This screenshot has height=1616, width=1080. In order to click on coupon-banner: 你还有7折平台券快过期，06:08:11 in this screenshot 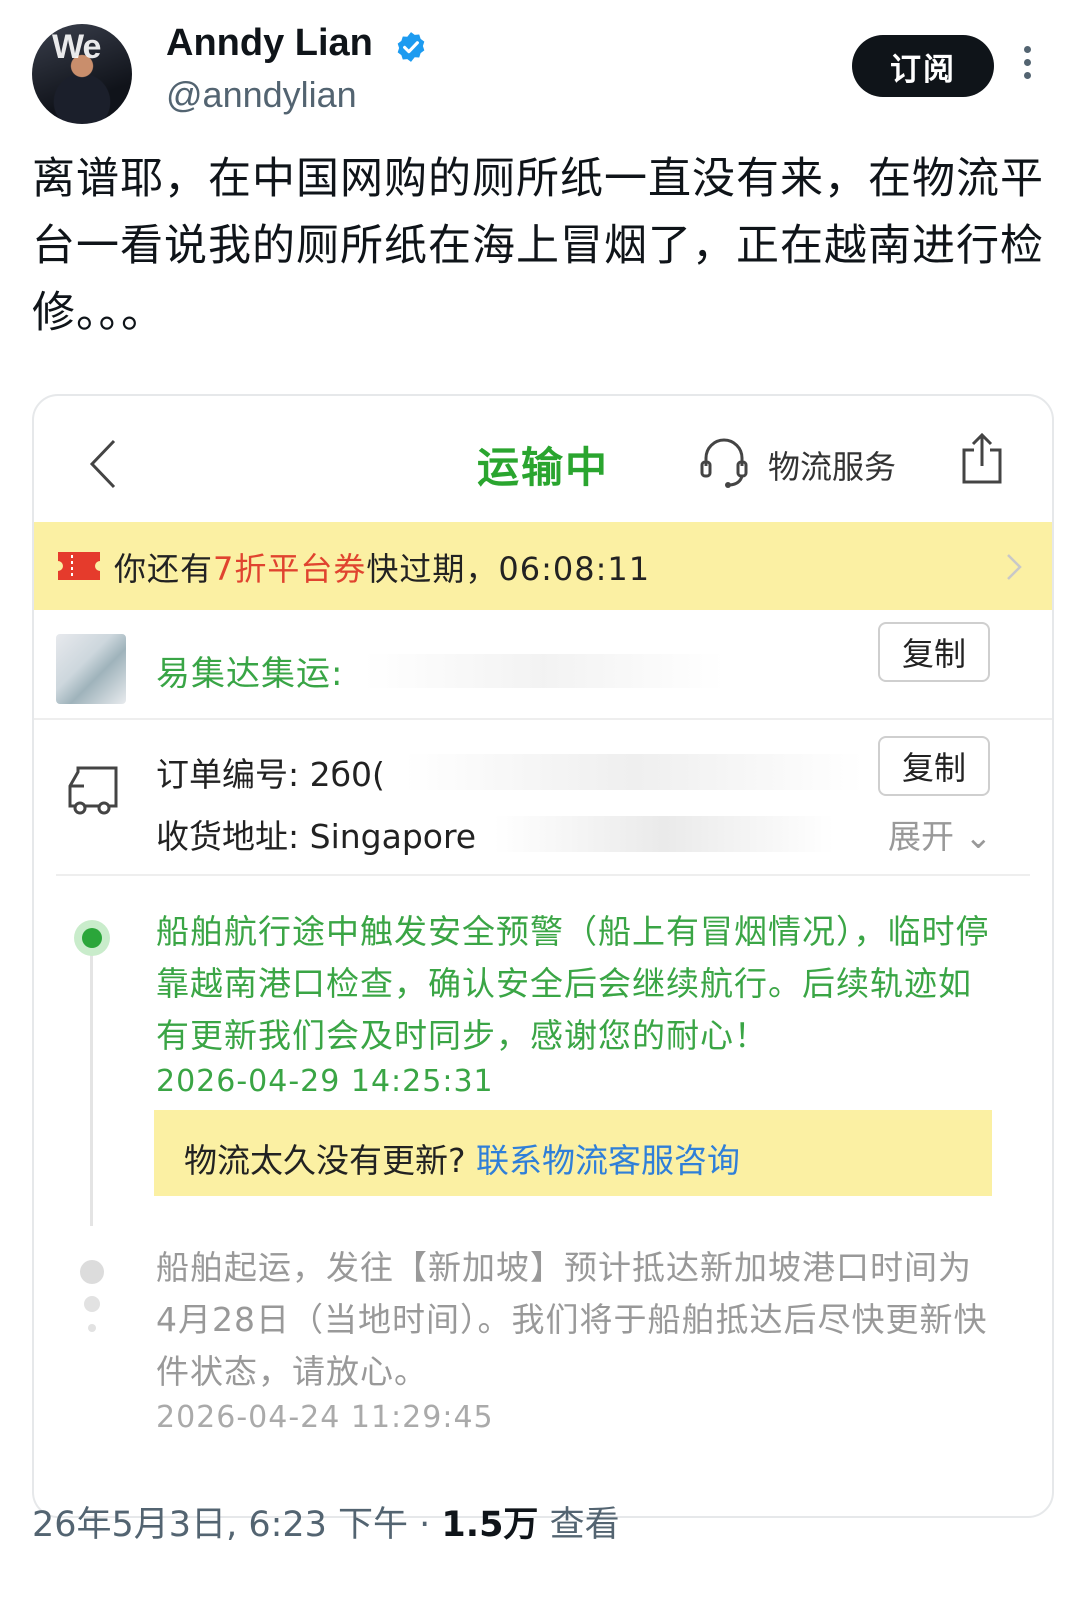, I will do `click(543, 566)`.